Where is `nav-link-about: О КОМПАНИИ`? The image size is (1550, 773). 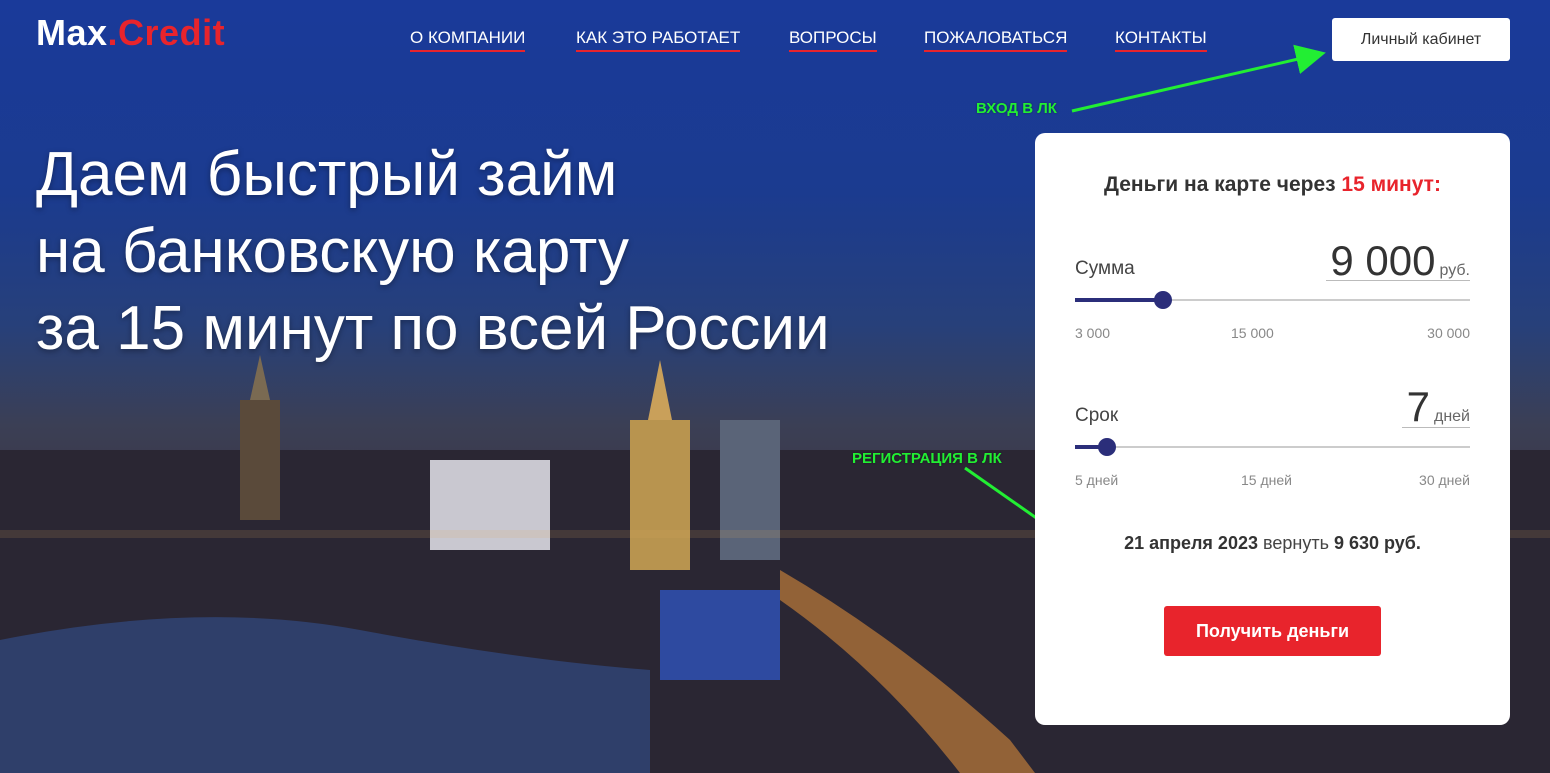
nav-link-about: О КОМПАНИИ is located at coordinates (468, 40).